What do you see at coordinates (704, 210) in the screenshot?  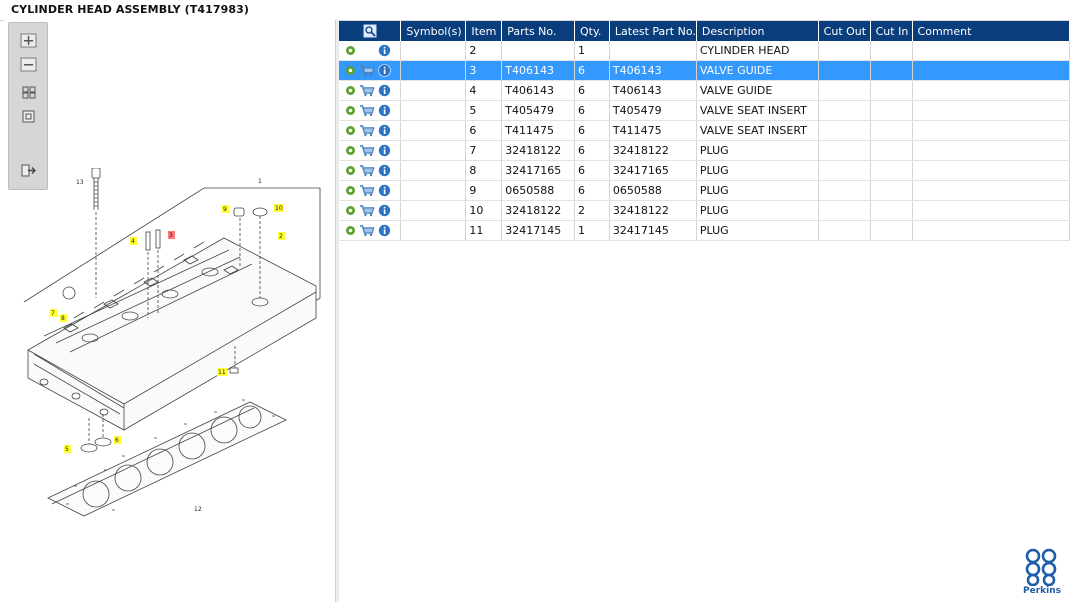 I see `table-row: 10 32418122 2 32418122 PLUG` at bounding box center [704, 210].